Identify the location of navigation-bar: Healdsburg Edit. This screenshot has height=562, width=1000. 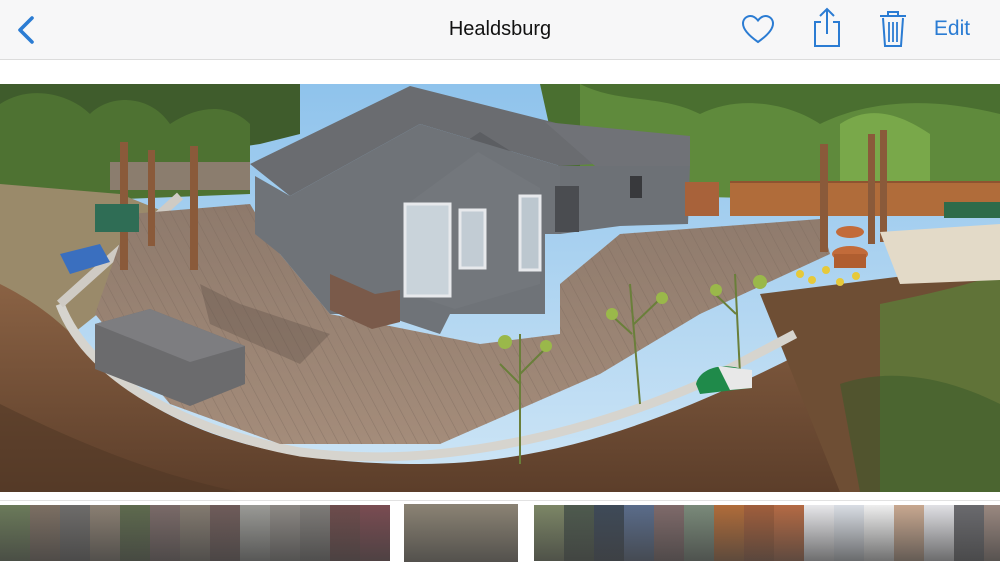
(500, 30).